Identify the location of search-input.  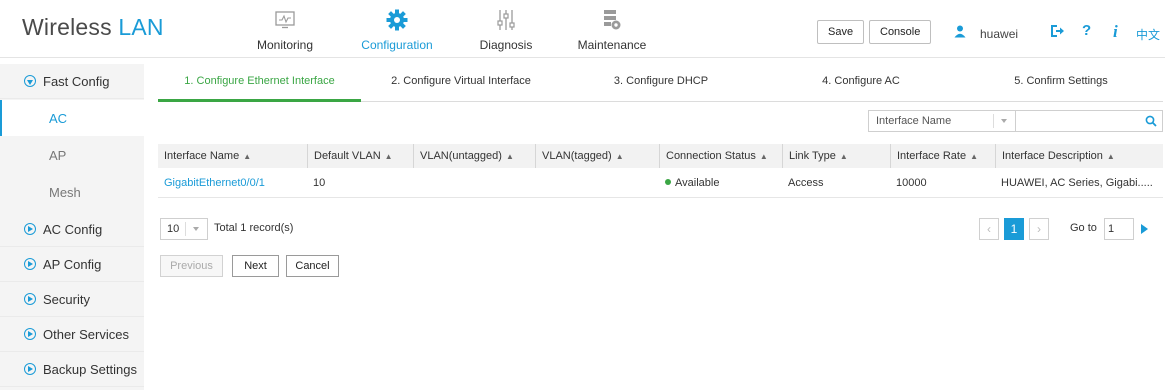
(1076, 121).